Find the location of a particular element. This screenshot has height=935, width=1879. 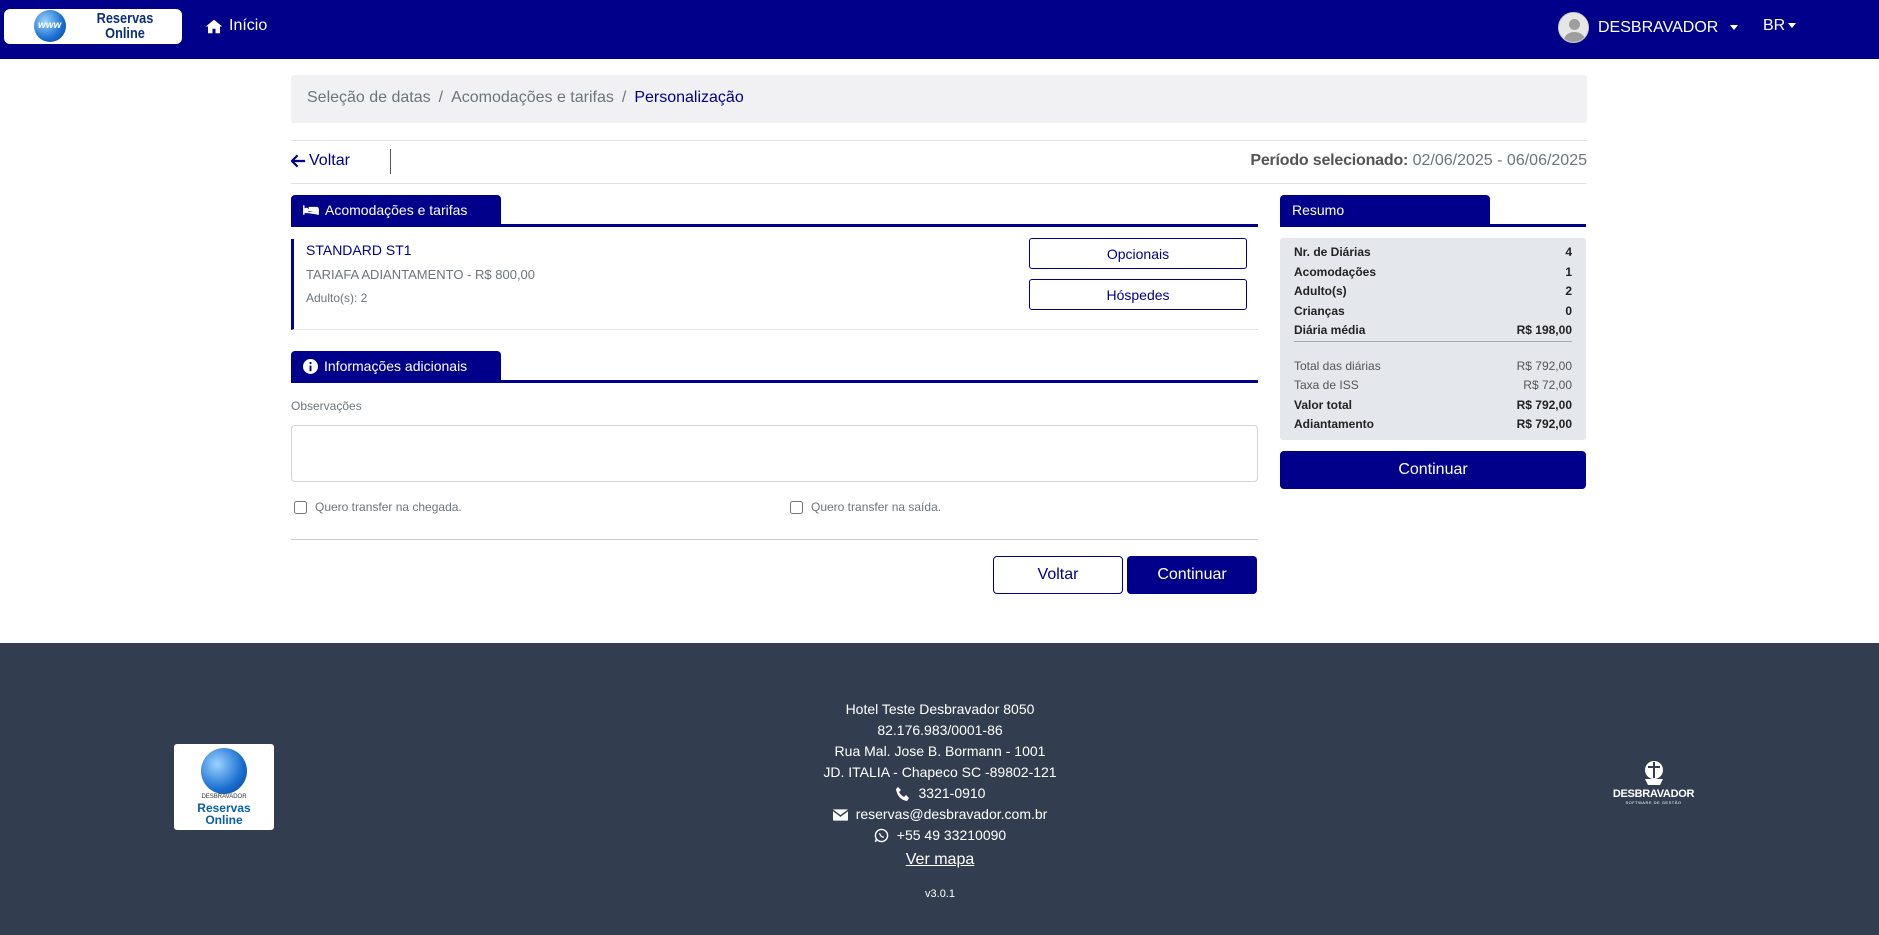

transfer-arrival-input is located at coordinates (300, 507).